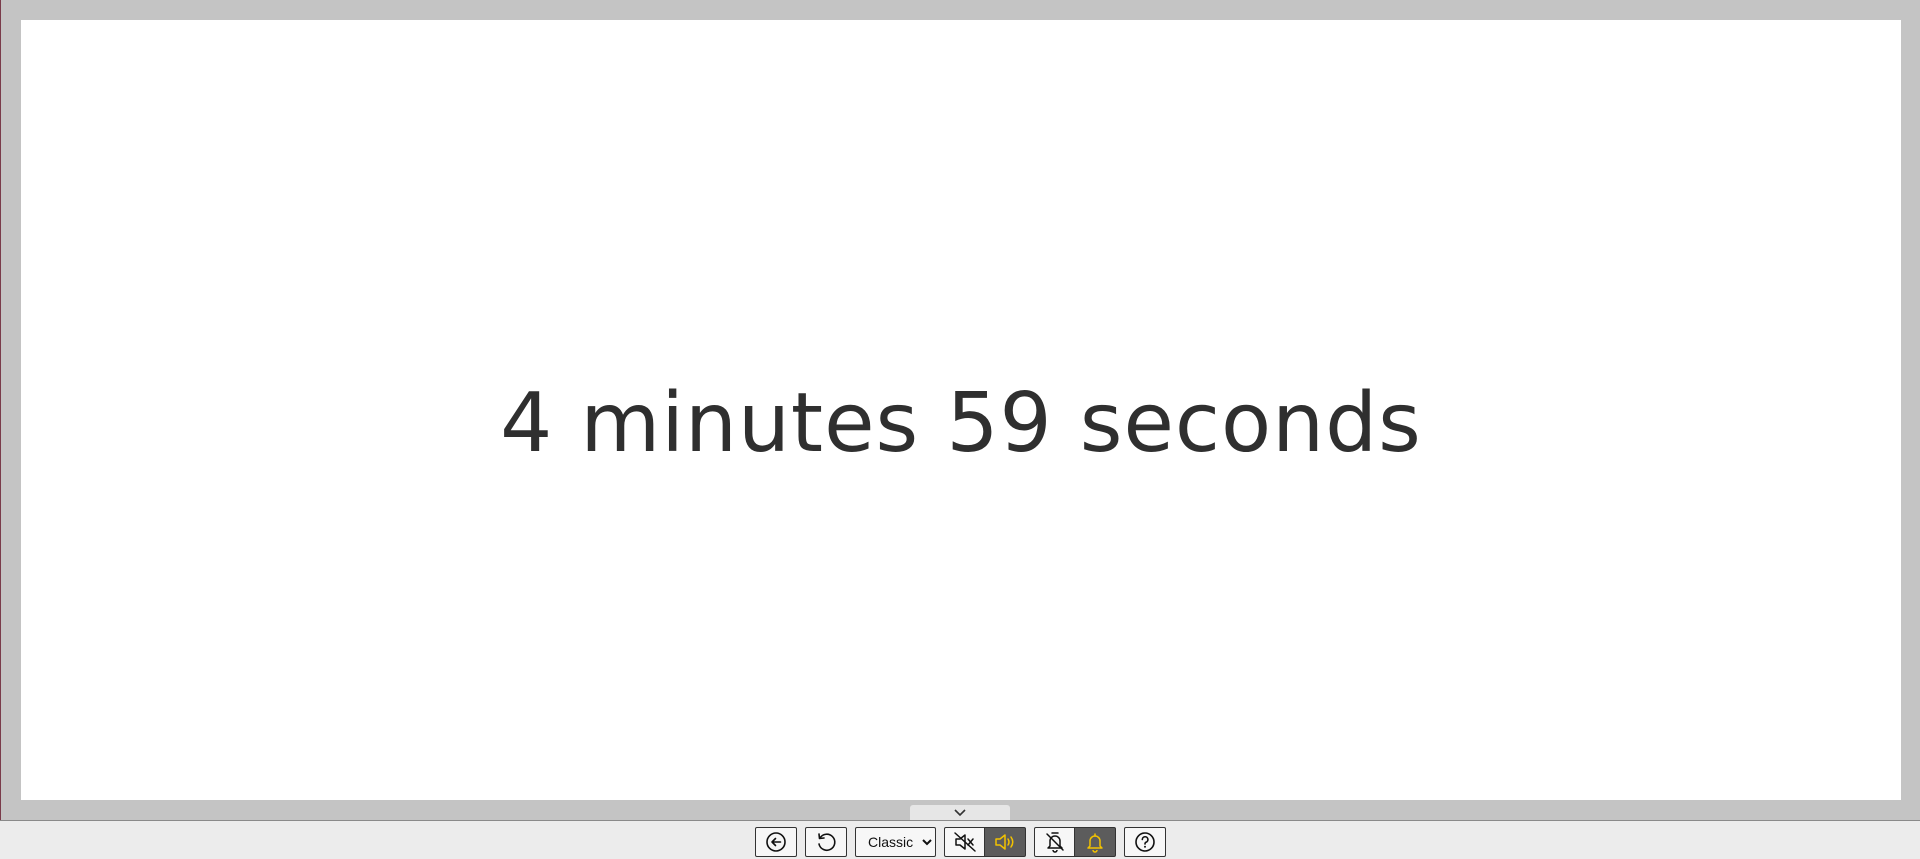  I want to click on bell-on-button, so click(1095, 842).